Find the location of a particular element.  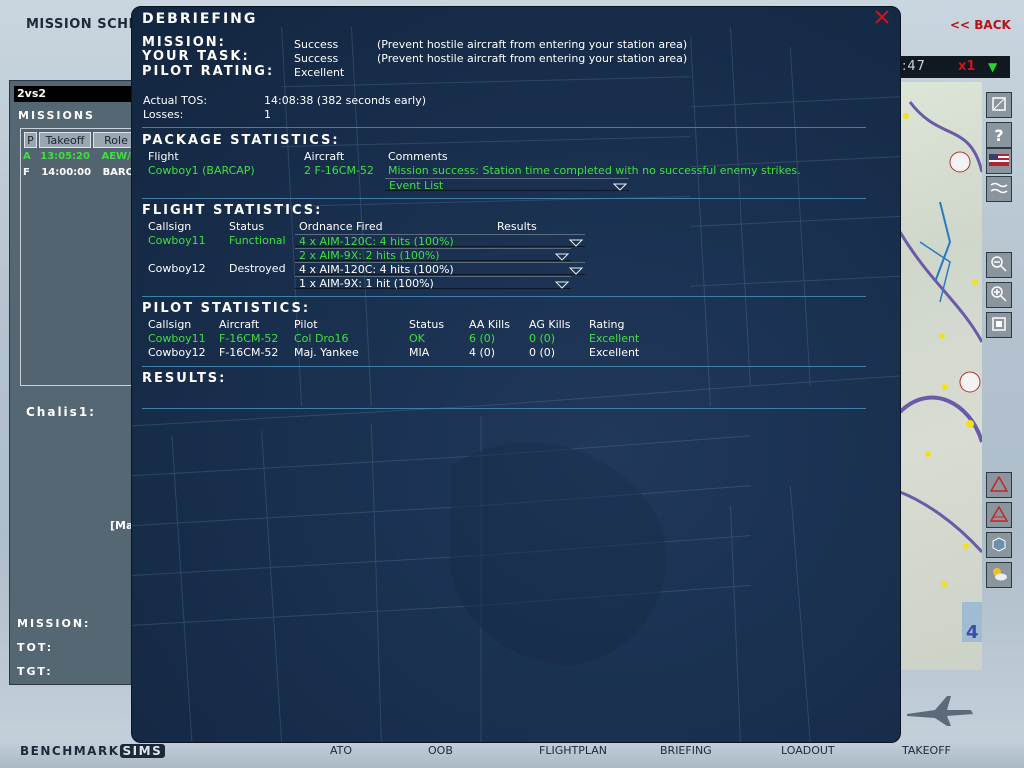

missions-label: MISSIONS is located at coordinates (56, 115).